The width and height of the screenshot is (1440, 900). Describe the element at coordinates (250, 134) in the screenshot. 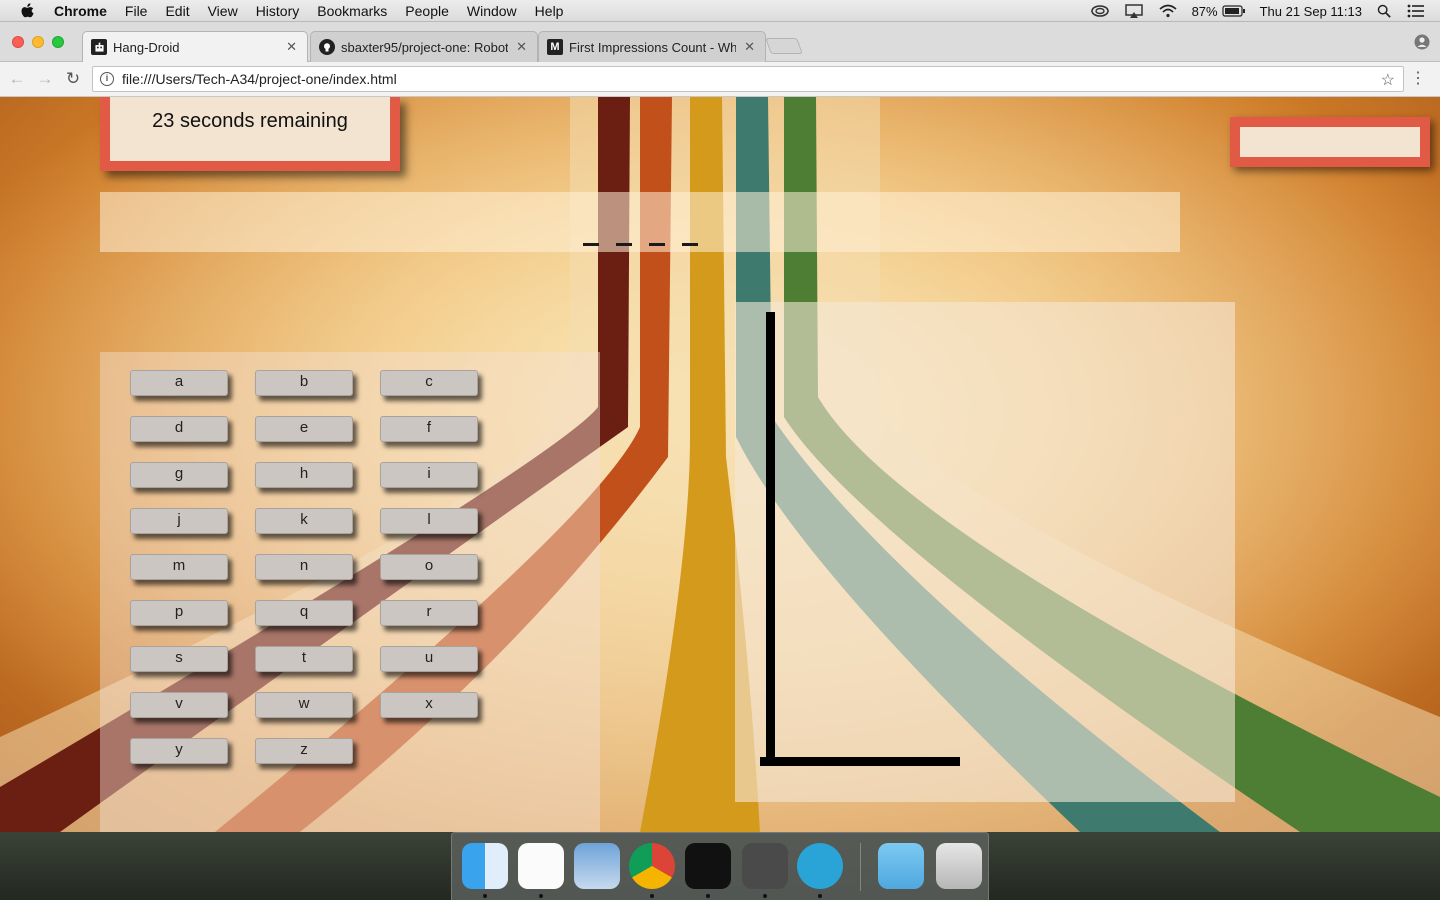

I see `timer-box: 23 seconds remaining` at that location.